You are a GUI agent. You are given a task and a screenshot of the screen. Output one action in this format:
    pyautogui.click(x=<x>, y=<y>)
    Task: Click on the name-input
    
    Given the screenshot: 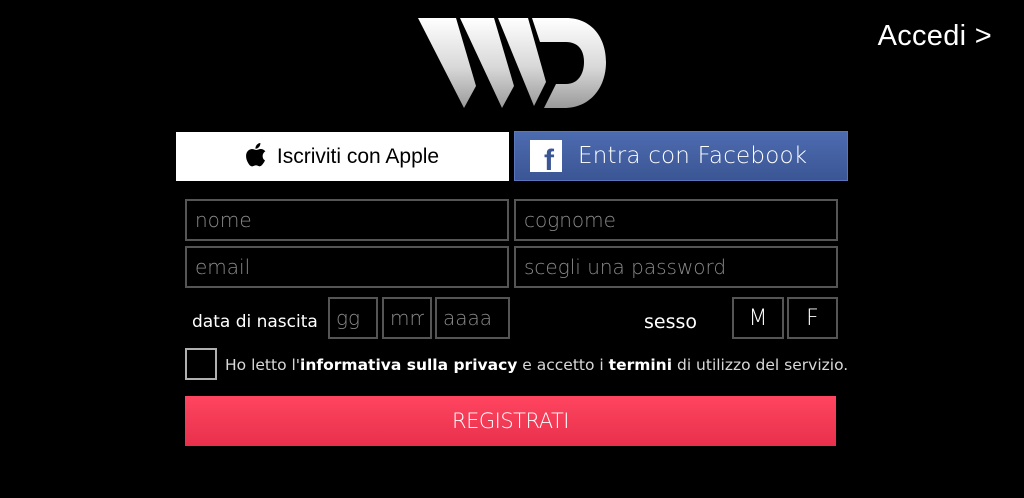 What is the action you would take?
    pyautogui.click(x=347, y=220)
    